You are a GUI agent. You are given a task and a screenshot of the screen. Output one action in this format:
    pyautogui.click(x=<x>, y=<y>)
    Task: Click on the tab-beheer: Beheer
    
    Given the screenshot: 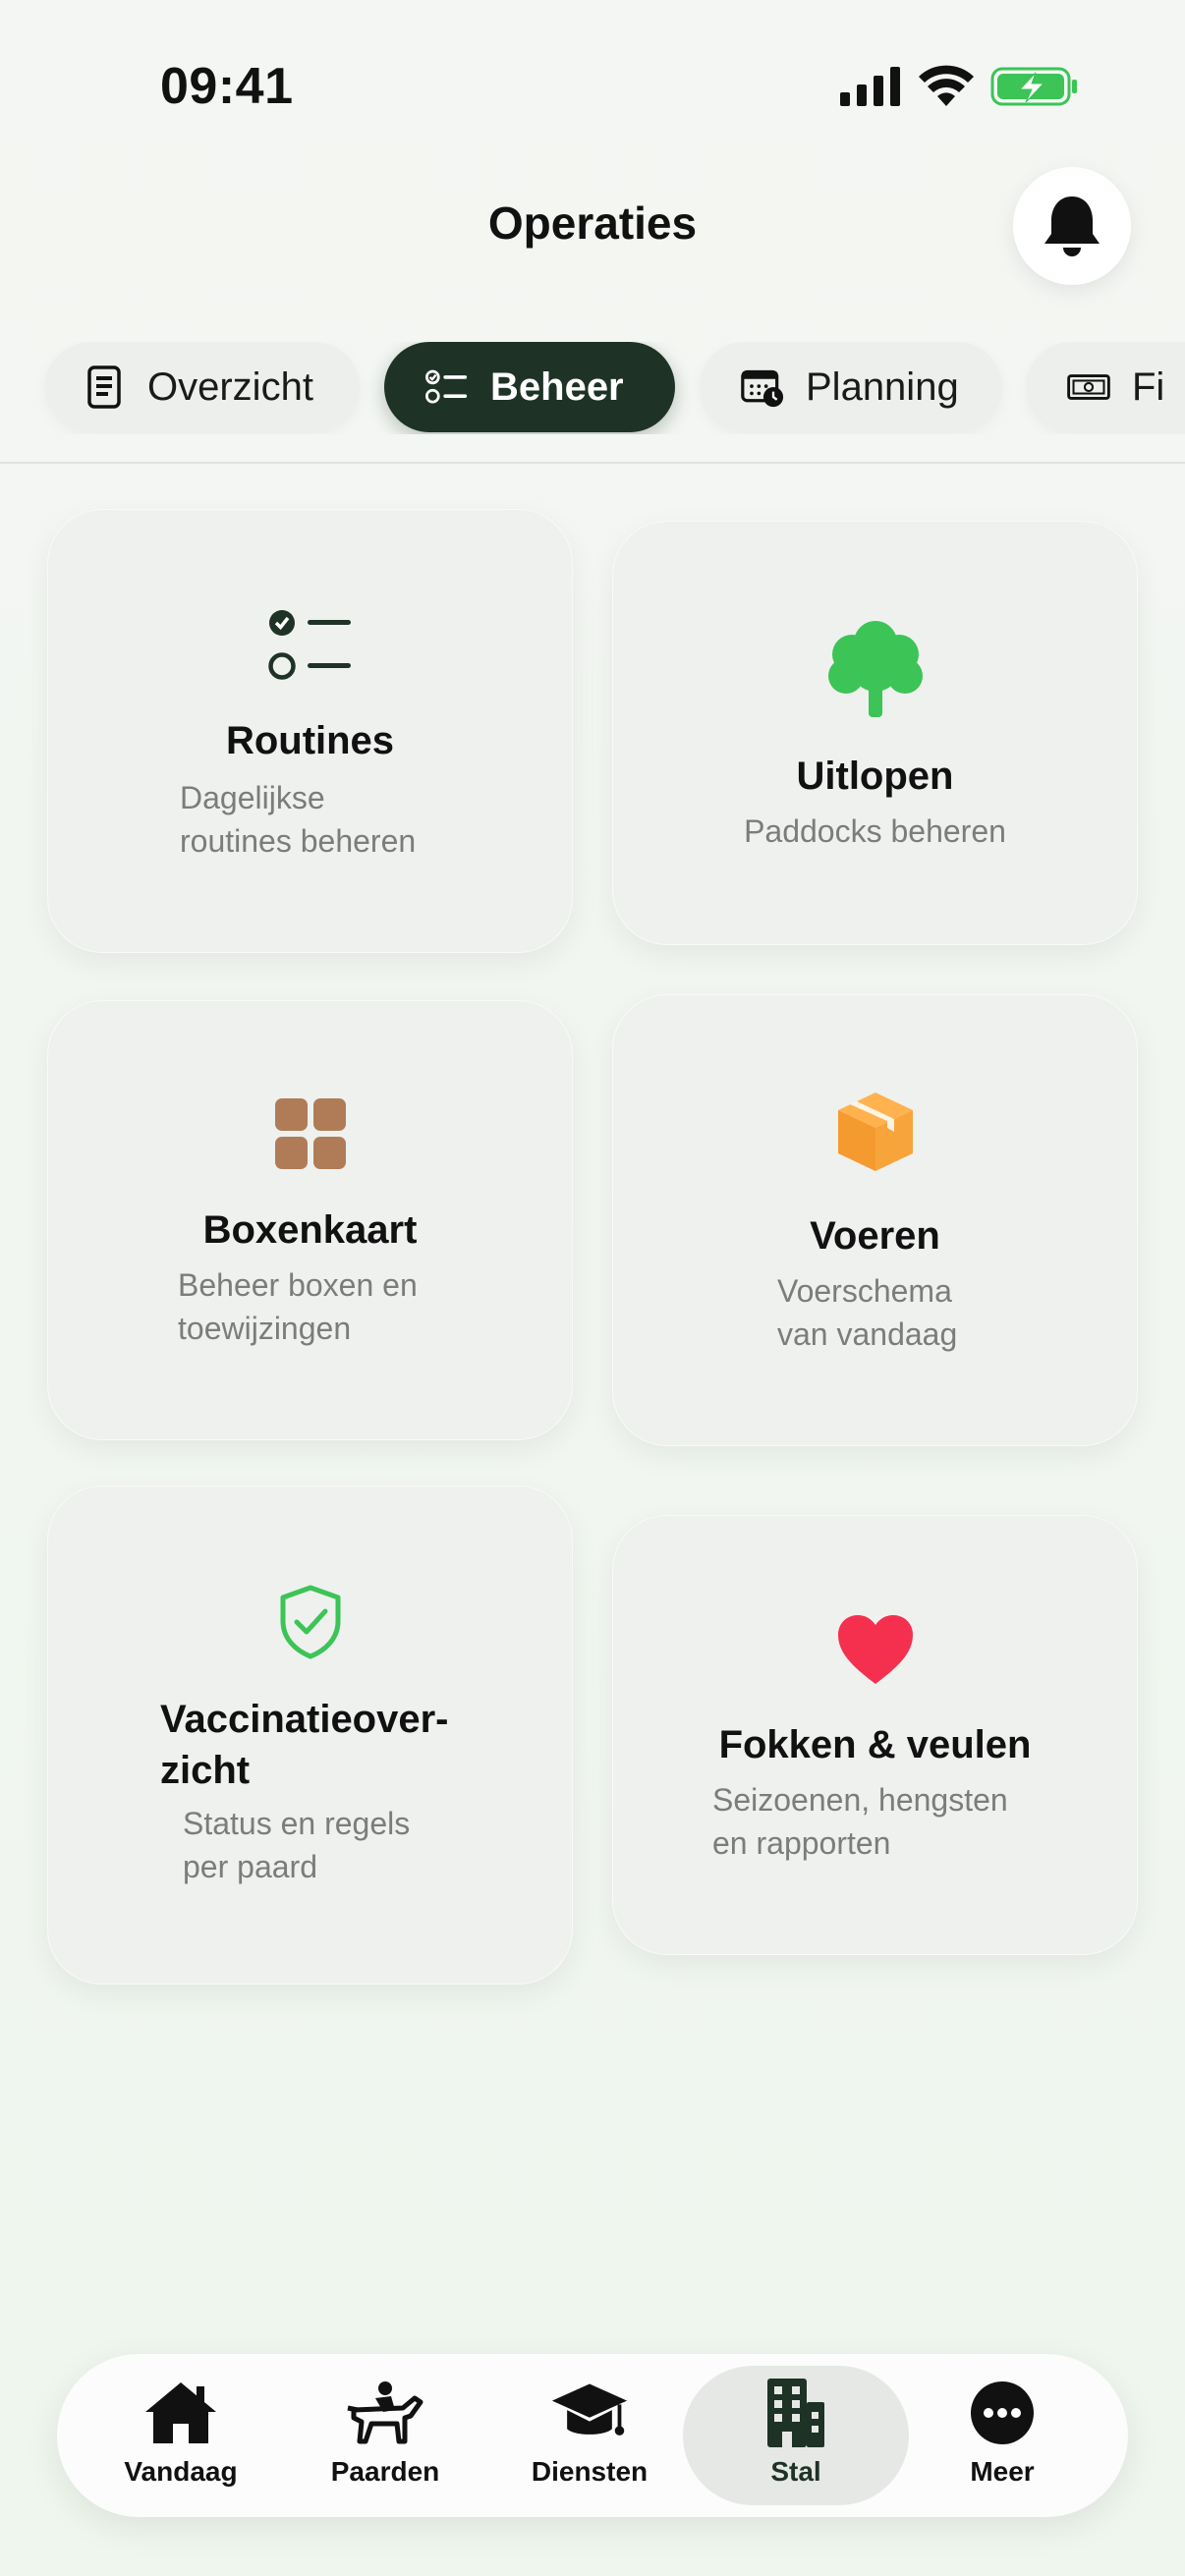 What is the action you would take?
    pyautogui.click(x=530, y=387)
    